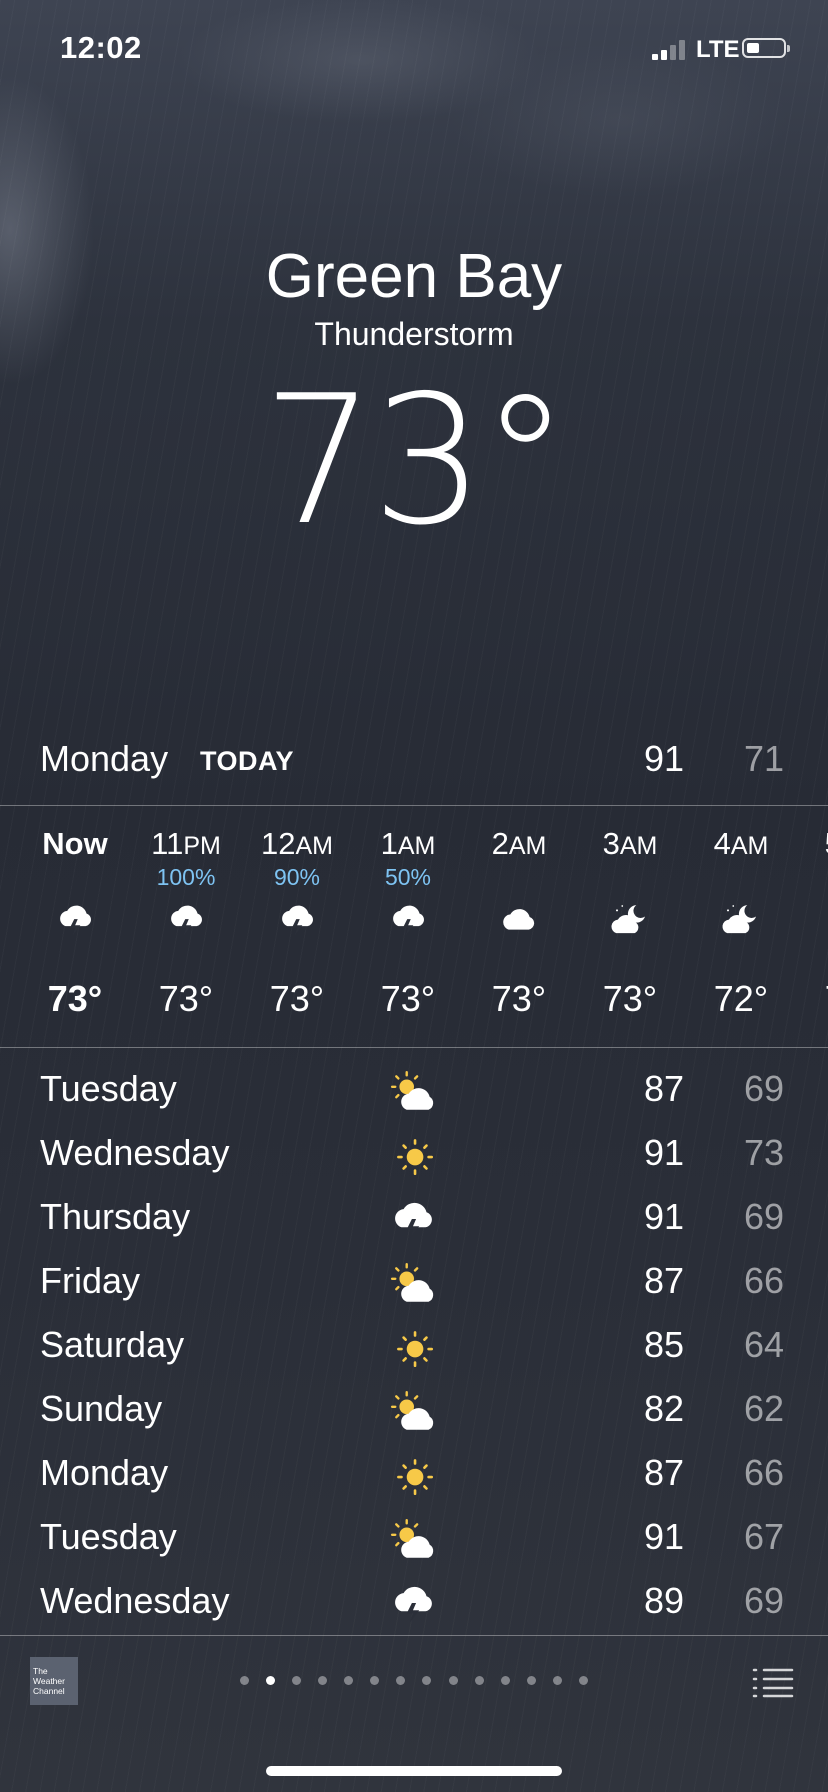 Image resolution: width=828 pixels, height=1792 pixels. Describe the element at coordinates (663, 1600) in the screenshot. I see `day-high: 89` at that location.